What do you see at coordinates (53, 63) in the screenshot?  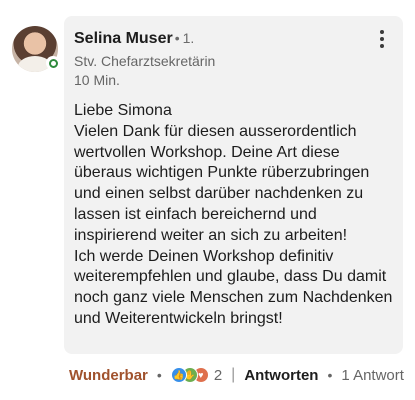 I see `online-status-icon` at bounding box center [53, 63].